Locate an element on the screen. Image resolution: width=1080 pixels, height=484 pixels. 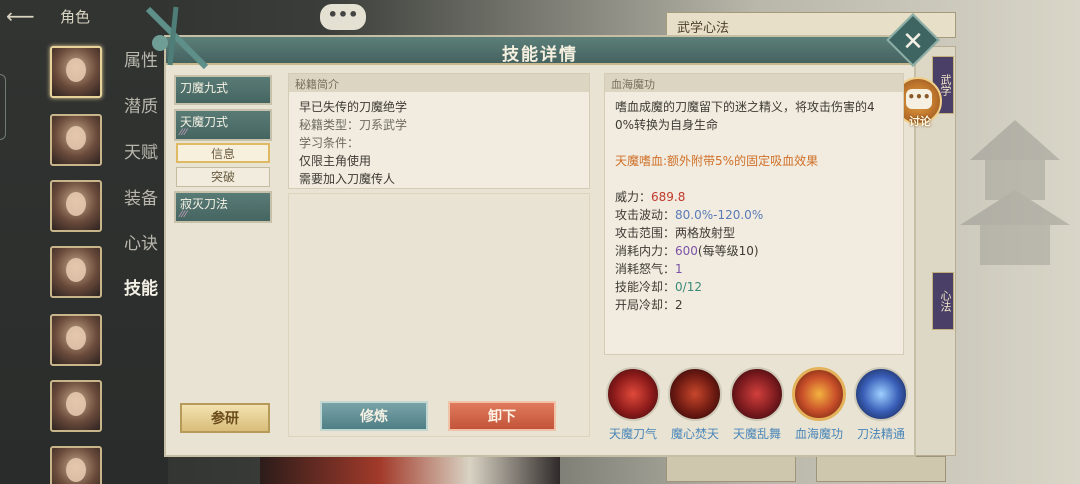
detail-desc-2: 0%转换为自身生命 is located at coordinates (667, 125).